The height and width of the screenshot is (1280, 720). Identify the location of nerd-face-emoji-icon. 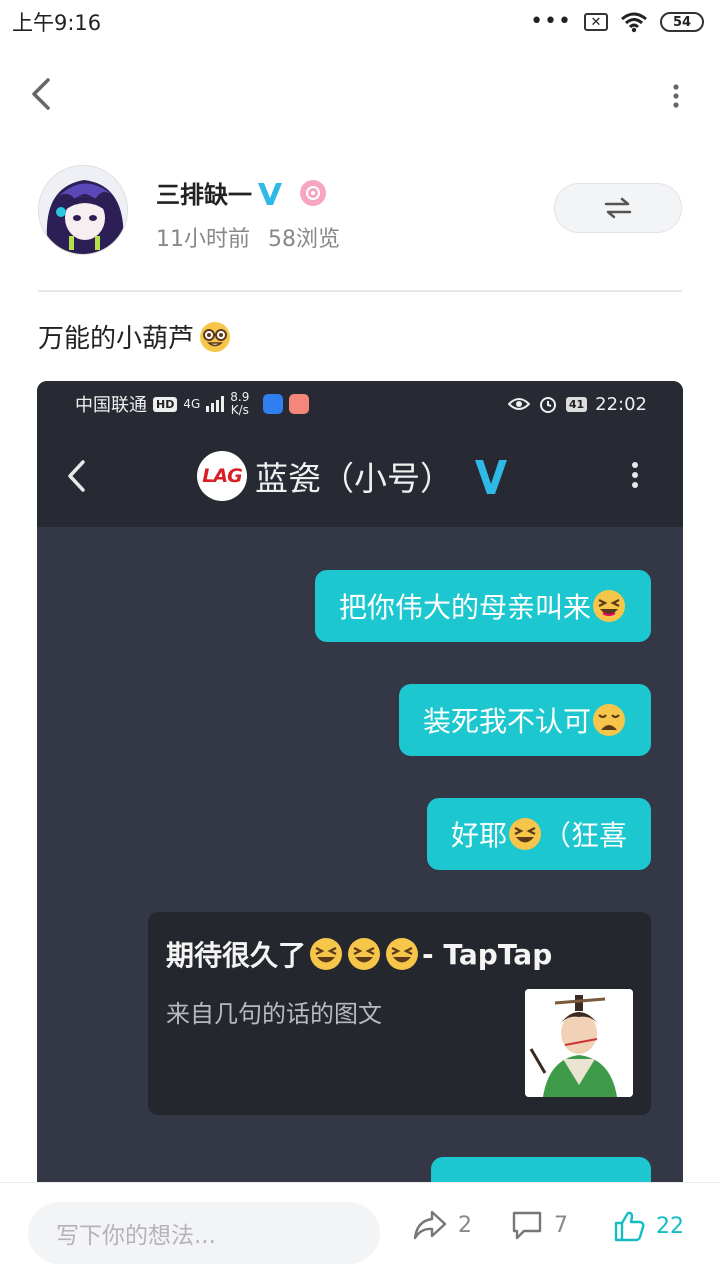
(215, 336).